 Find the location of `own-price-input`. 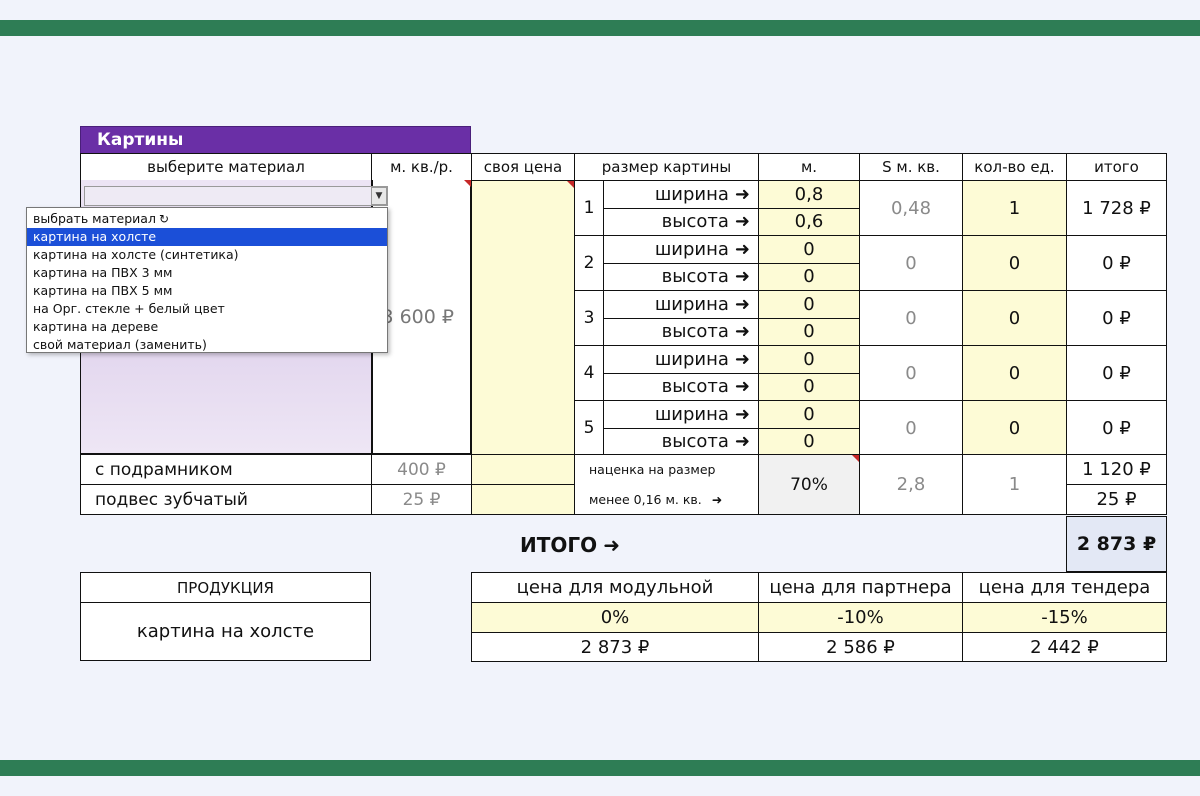

own-price-input is located at coordinates (523, 317).